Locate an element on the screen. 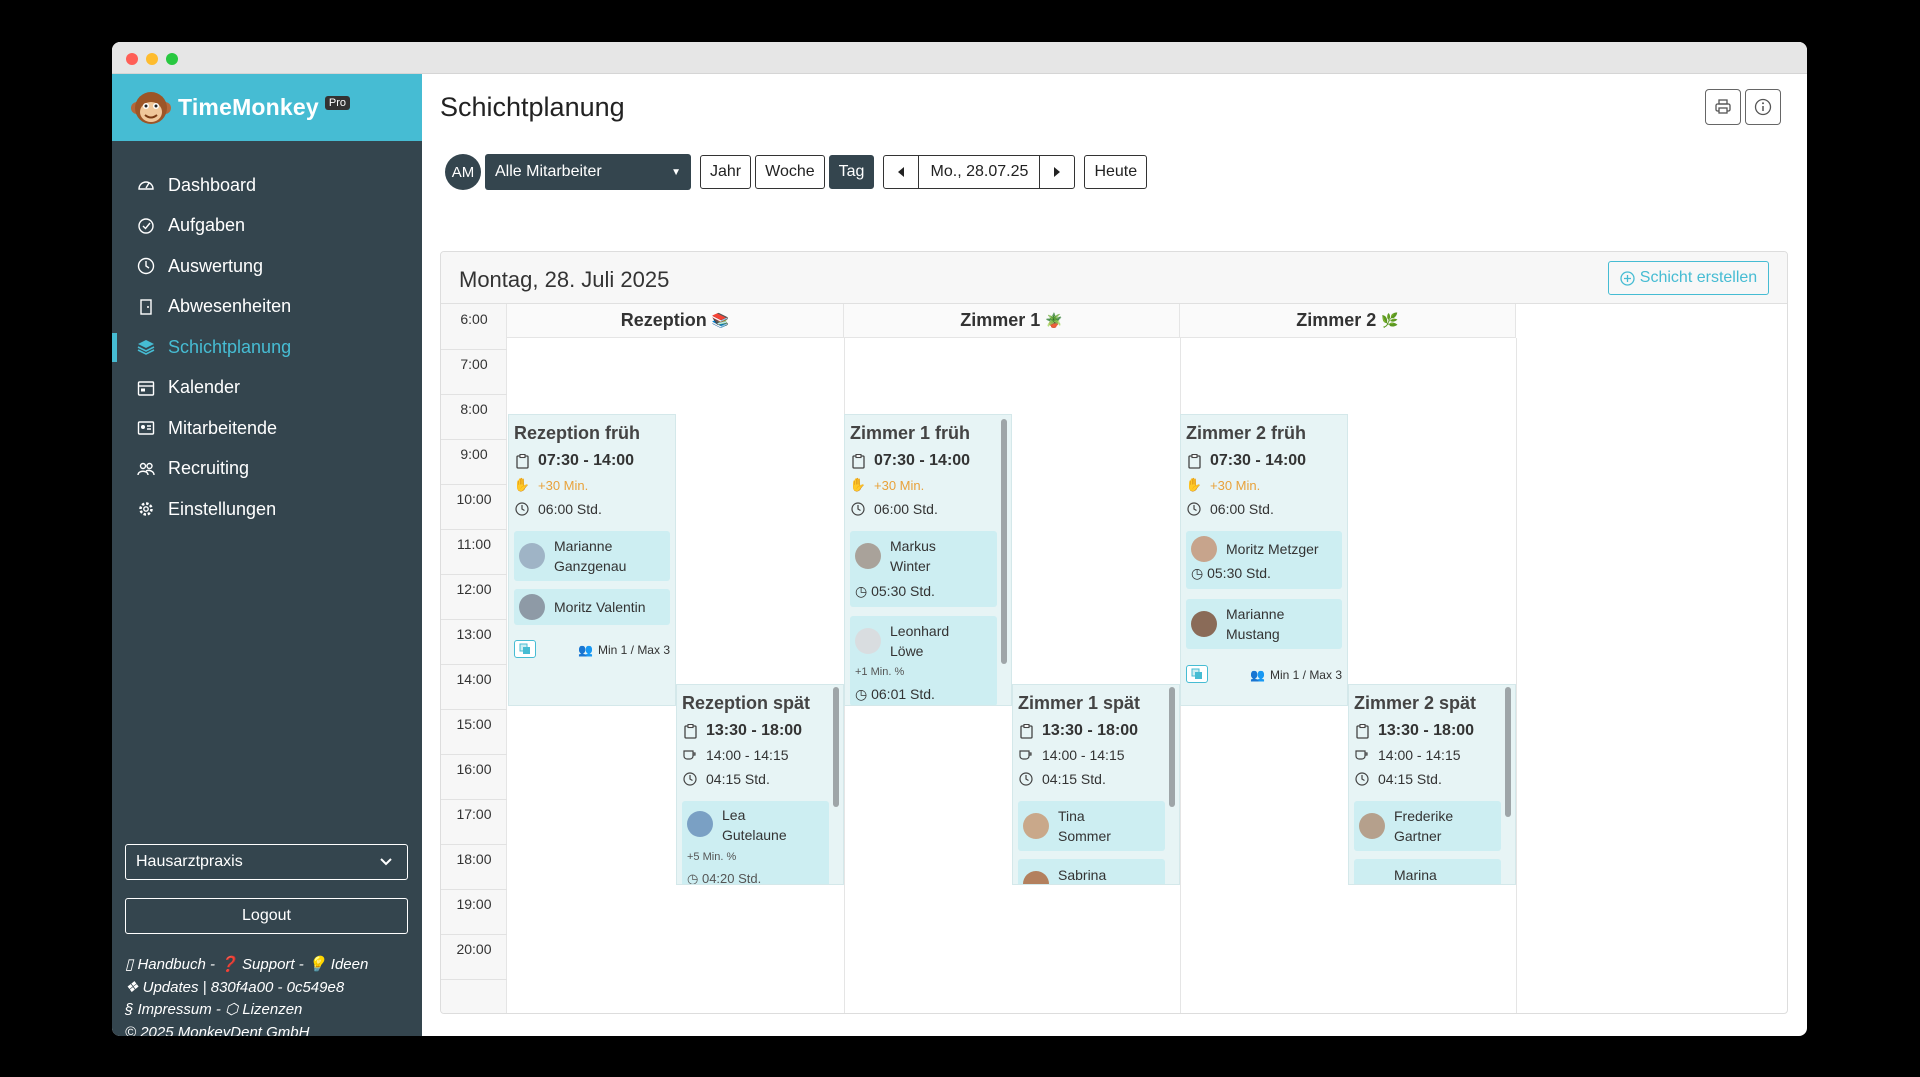 The image size is (1920, 1077). support-link: Support is located at coordinates (268, 964).